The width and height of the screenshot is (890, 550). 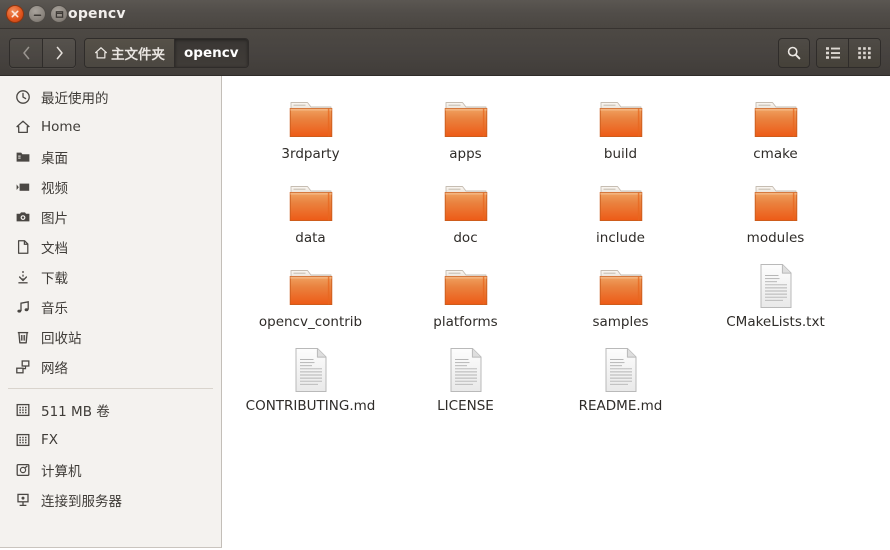 I want to click on sidebar-item-trash: 回收站, so click(x=110, y=337).